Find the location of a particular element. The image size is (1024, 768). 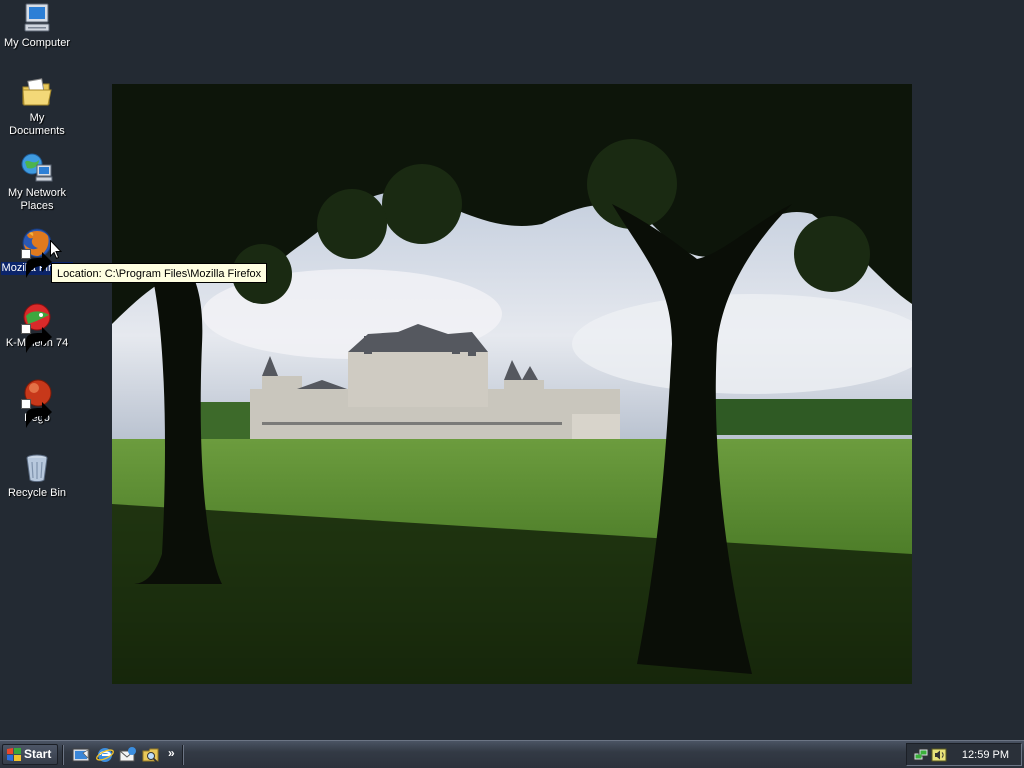

desktop-icon-pego: Pego is located at coordinates (37, 402).